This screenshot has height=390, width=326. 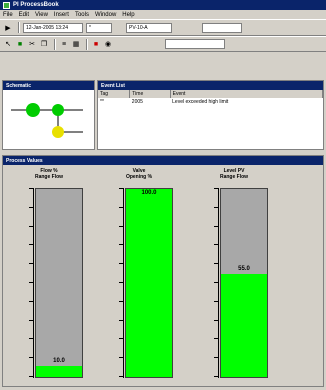 I want to click on meter-bar: 100.0, so click(x=149, y=283).